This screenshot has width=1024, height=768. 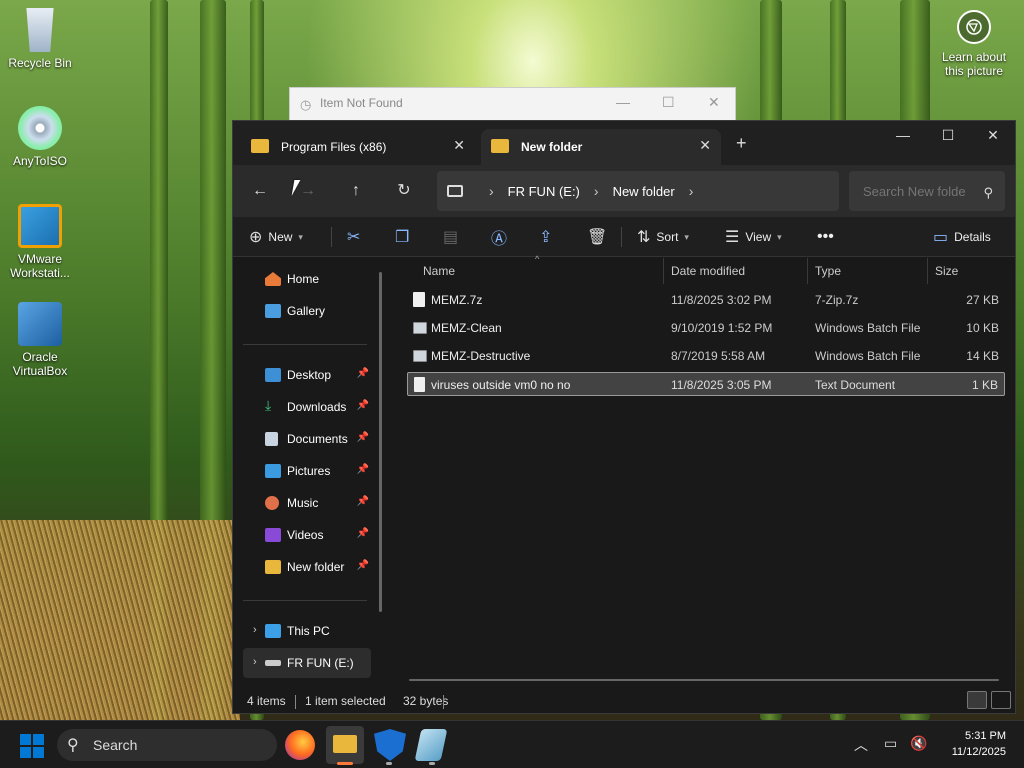 What do you see at coordinates (307, 663) in the screenshot?
I see `sidebar-item-drive: › FR FUN (E:)` at bounding box center [307, 663].